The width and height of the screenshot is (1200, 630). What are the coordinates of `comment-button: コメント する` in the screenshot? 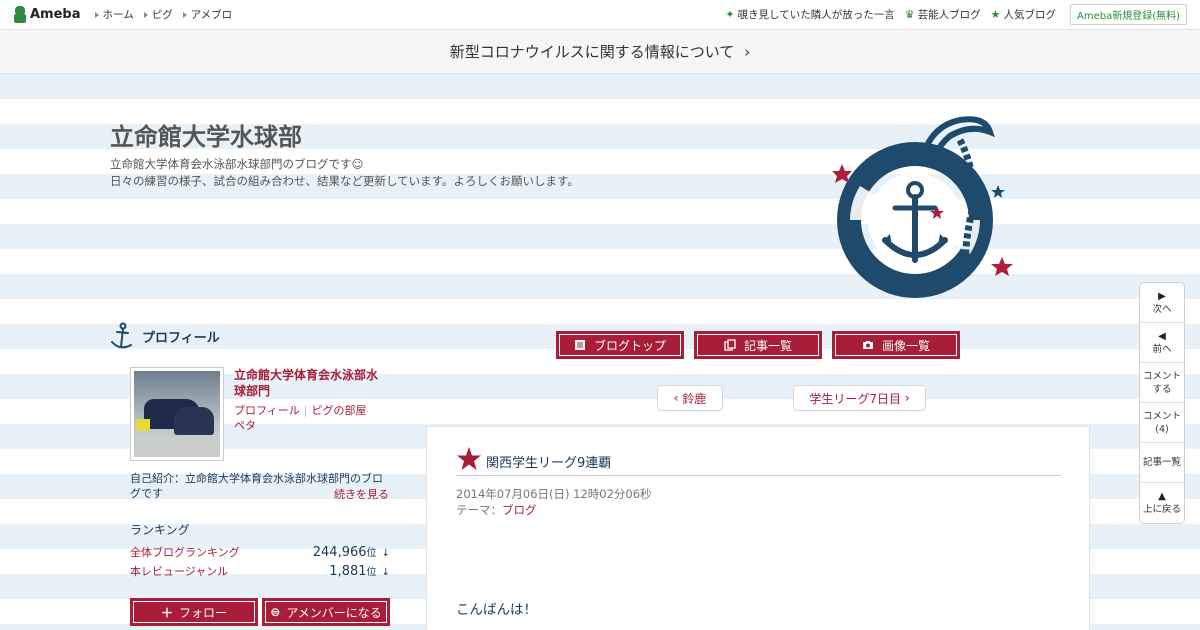 It's located at (1162, 383).